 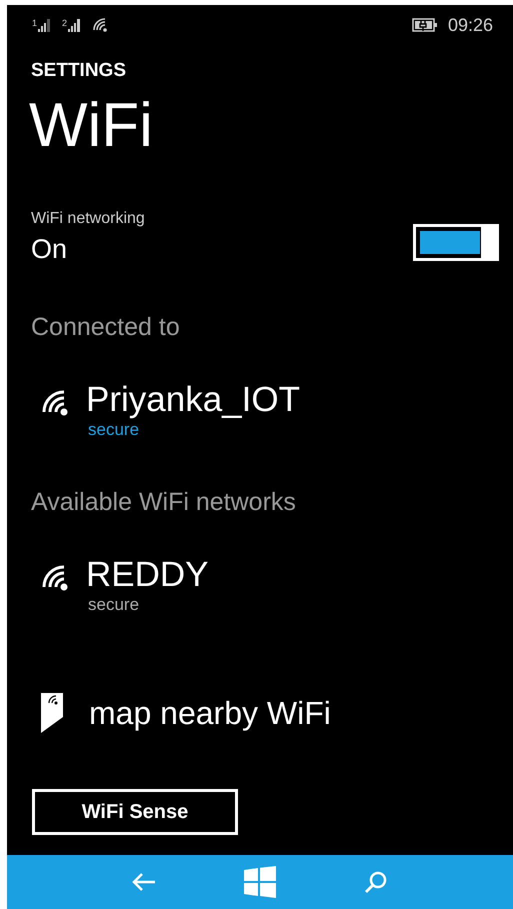 I want to click on network-item: Priyanka_IOT secure, so click(x=275, y=410).